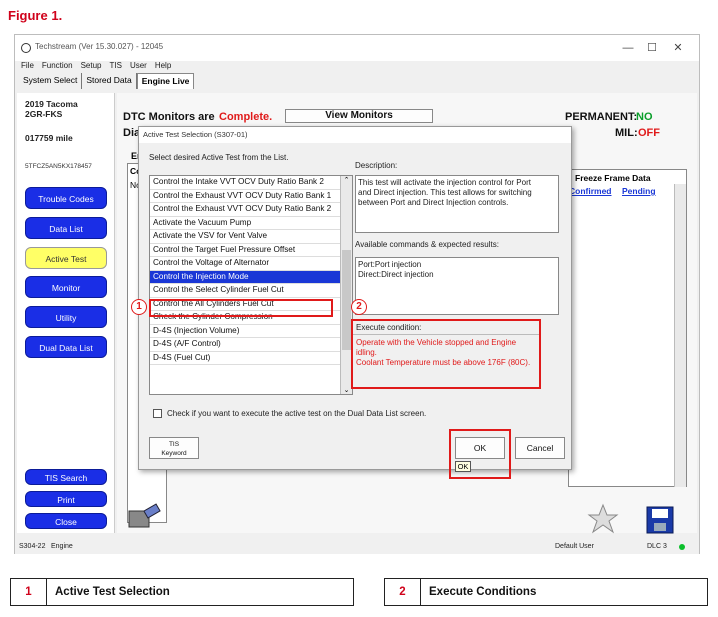 This screenshot has height=617, width=718. I want to click on tis-search-button: TIS Search, so click(66, 477).